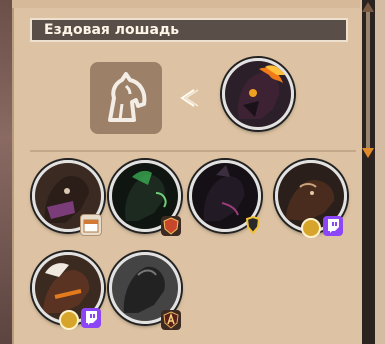  What do you see at coordinates (6, 172) in the screenshot?
I see `background-edge` at bounding box center [6, 172].